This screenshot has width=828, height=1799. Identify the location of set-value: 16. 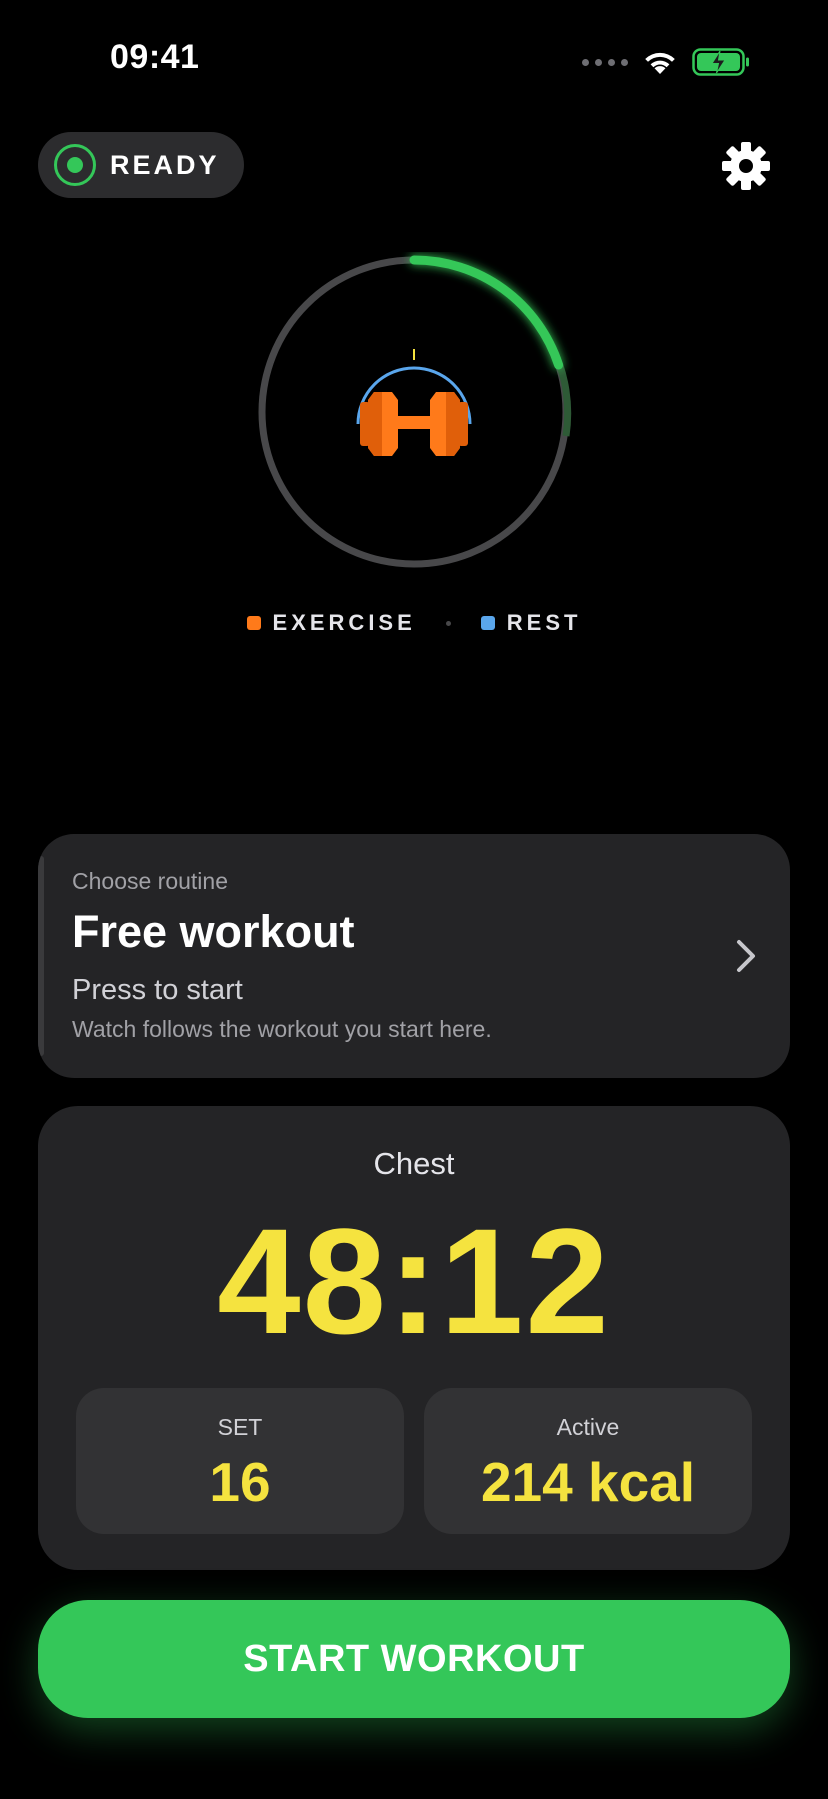
(240, 1482).